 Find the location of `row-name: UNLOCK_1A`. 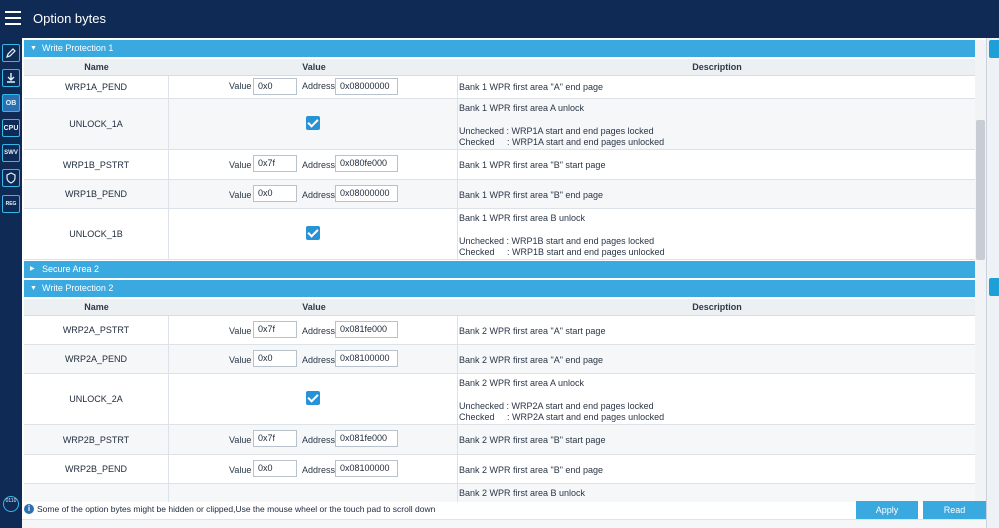

row-name: UNLOCK_1A is located at coordinates (96, 124).